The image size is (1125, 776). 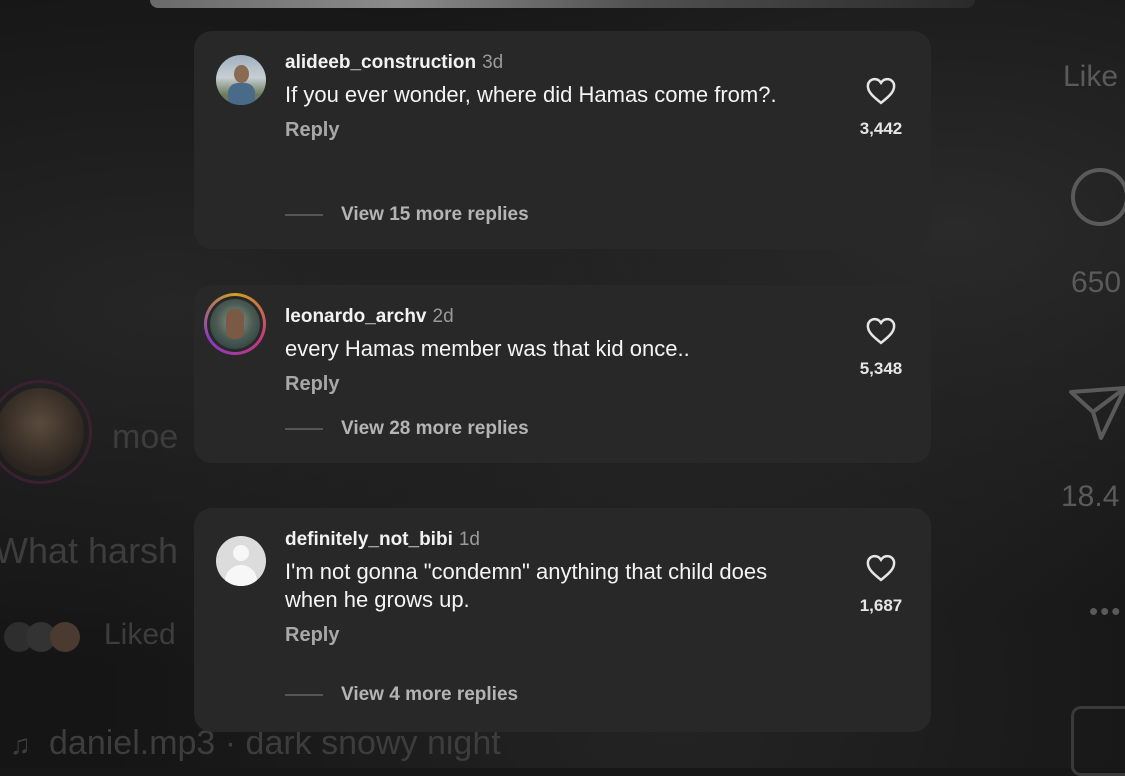 I want to click on send-icon, so click(x=1096, y=412).